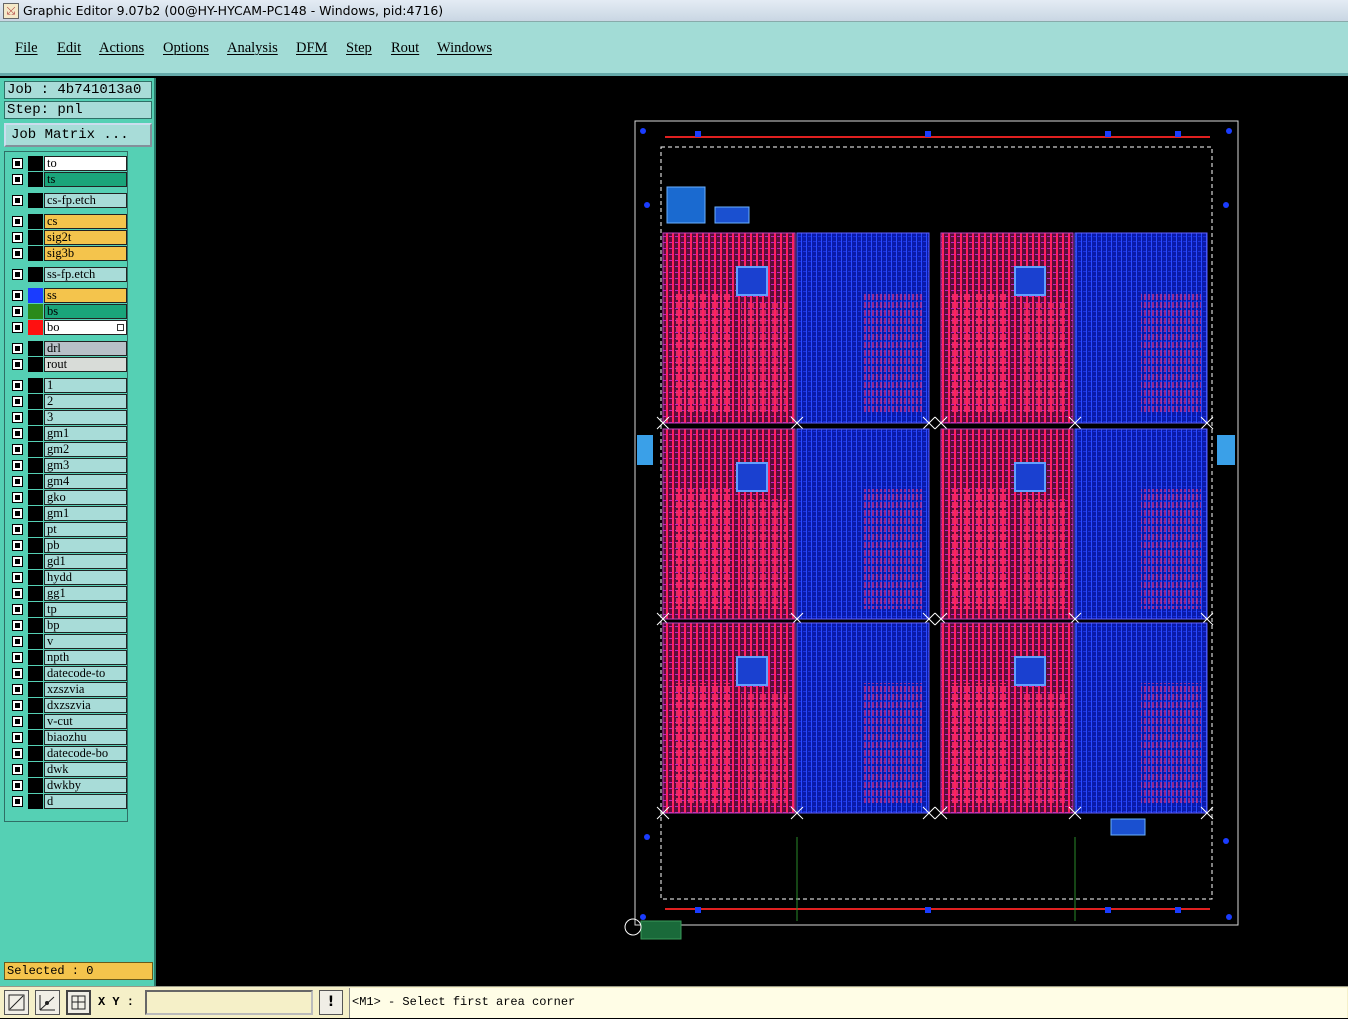 The width and height of the screenshot is (1348, 1019). I want to click on layer-row: pt, so click(68, 529).